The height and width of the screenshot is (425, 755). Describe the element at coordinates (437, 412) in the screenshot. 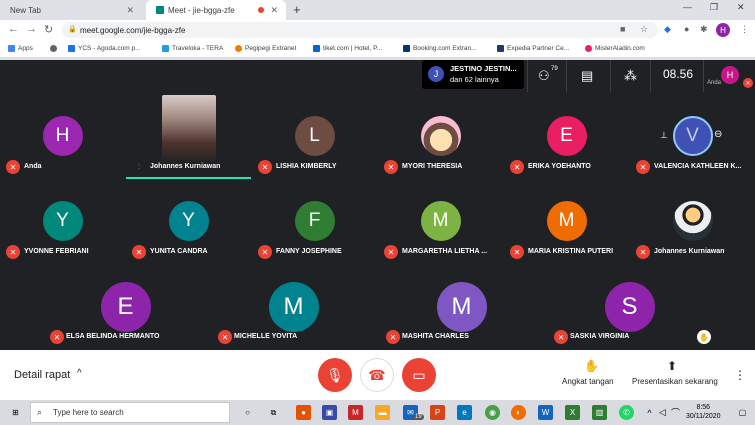

I see `powerpoint-icon: P` at that location.